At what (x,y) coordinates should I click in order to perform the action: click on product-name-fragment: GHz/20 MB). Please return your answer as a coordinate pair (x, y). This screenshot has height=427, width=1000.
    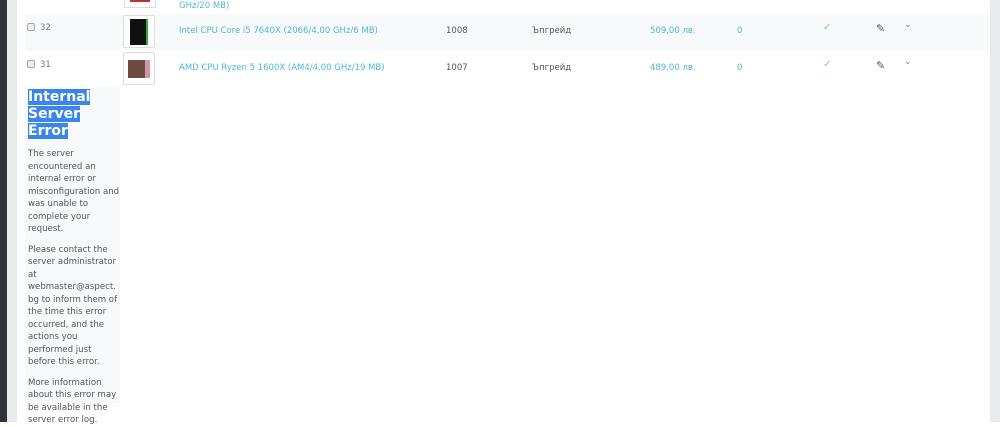
    Looking at the image, I should click on (204, 6).